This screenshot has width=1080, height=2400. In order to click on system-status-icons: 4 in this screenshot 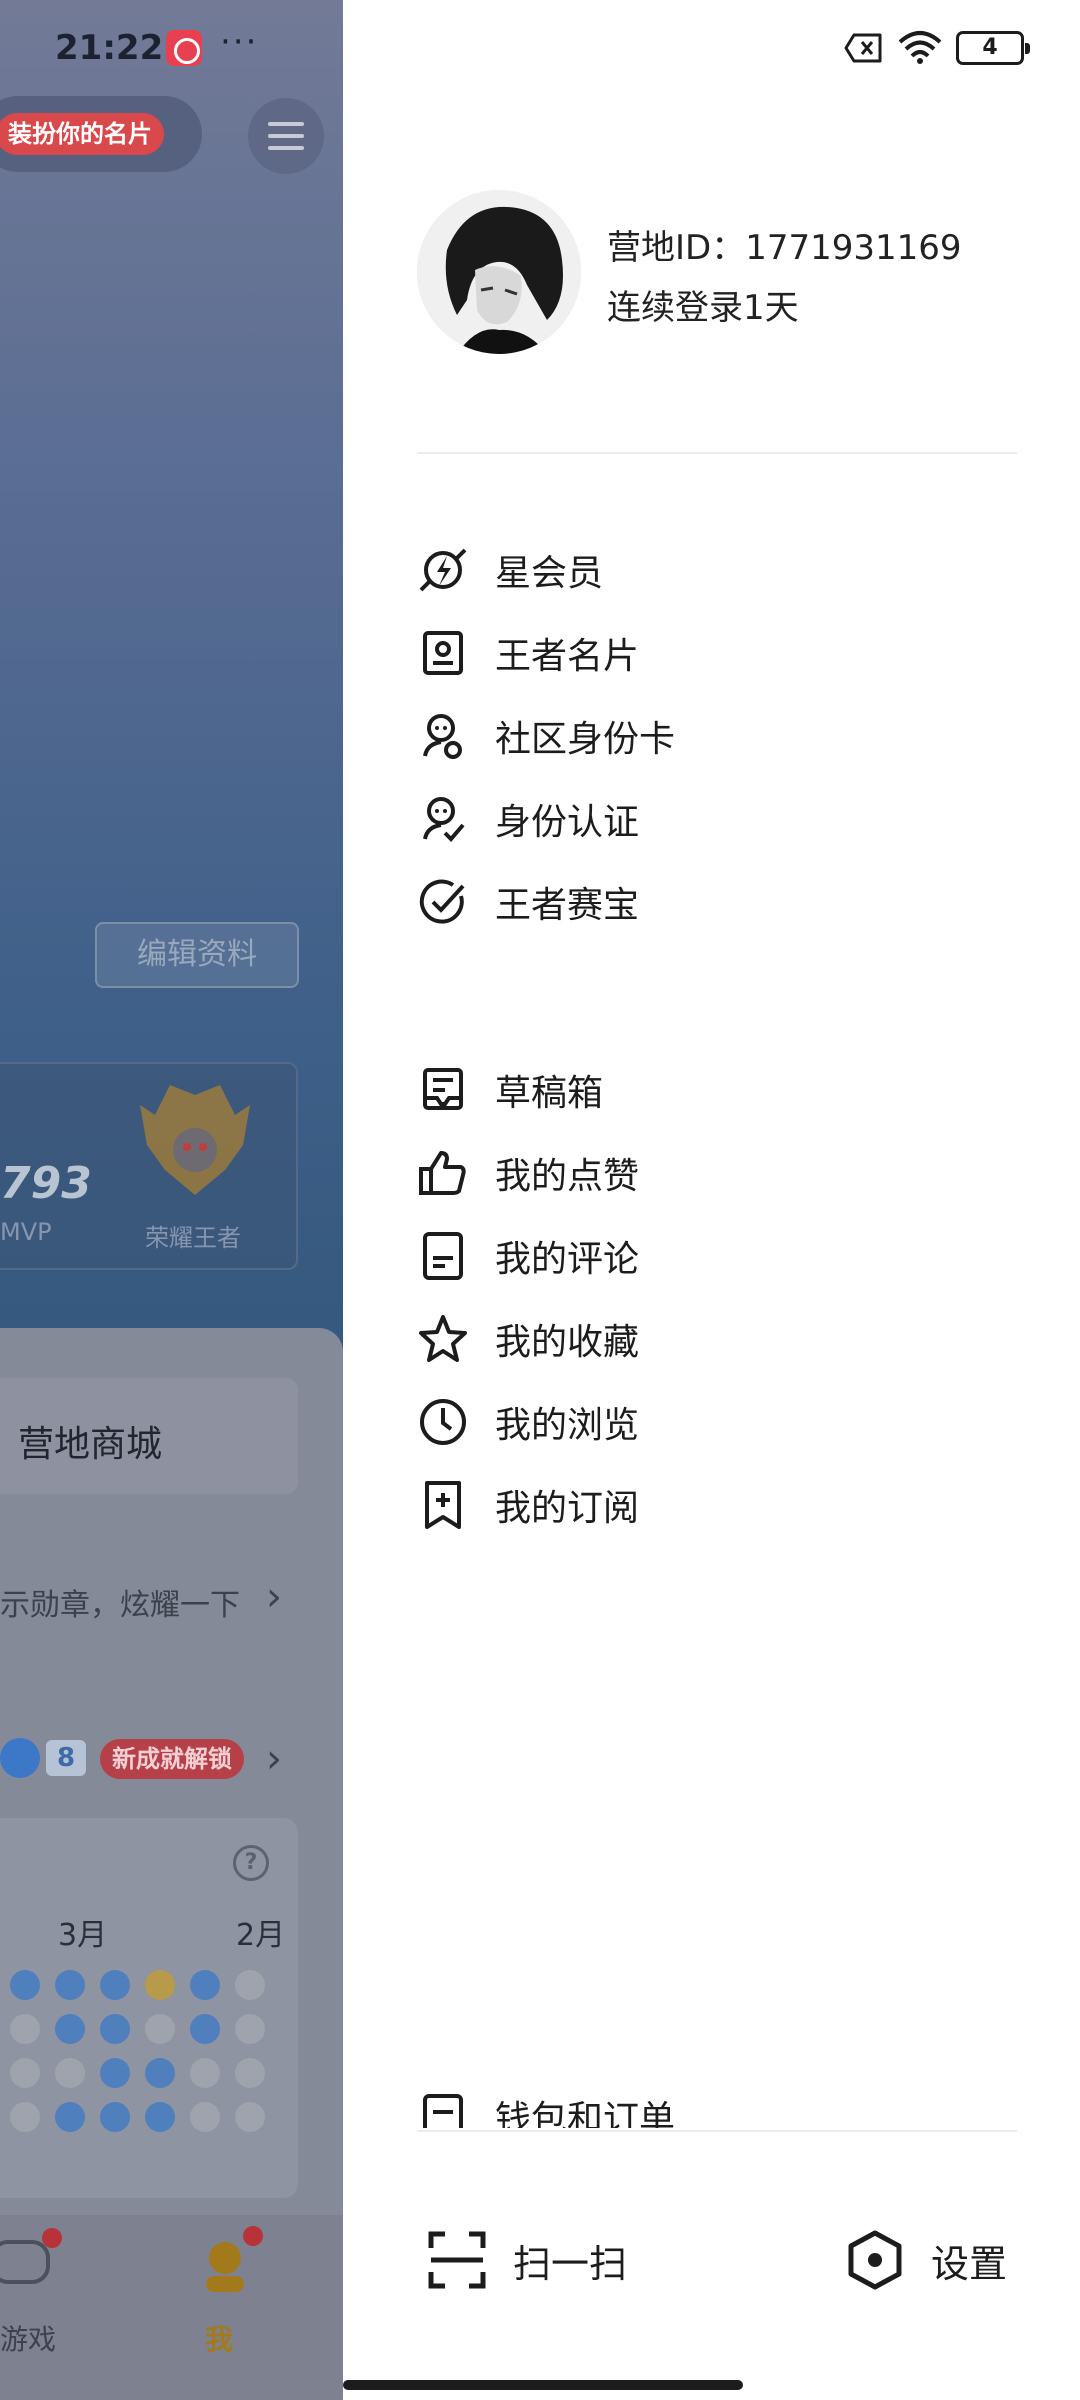, I will do `click(937, 48)`.